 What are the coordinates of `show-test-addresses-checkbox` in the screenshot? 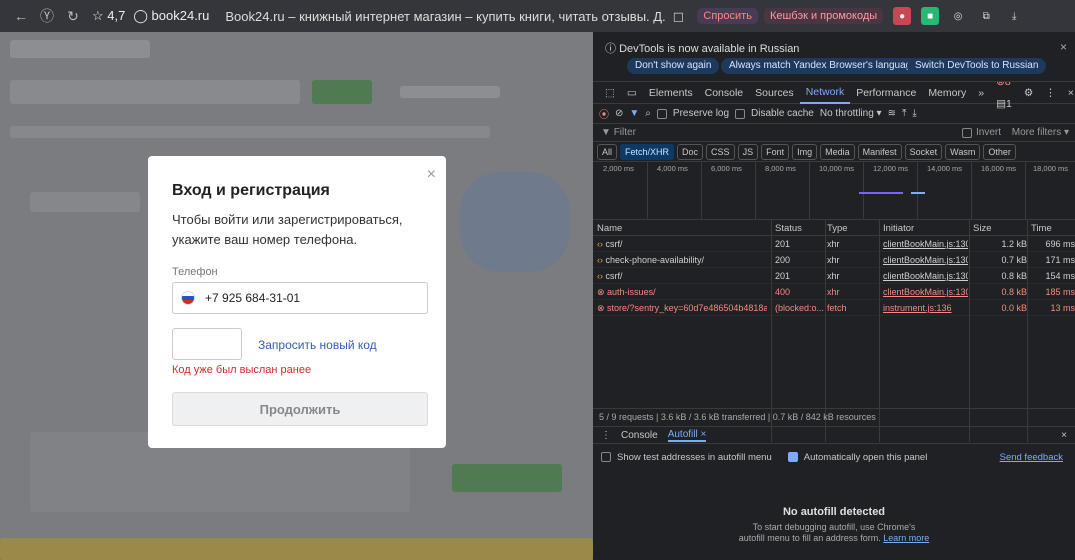 It's located at (606, 457).